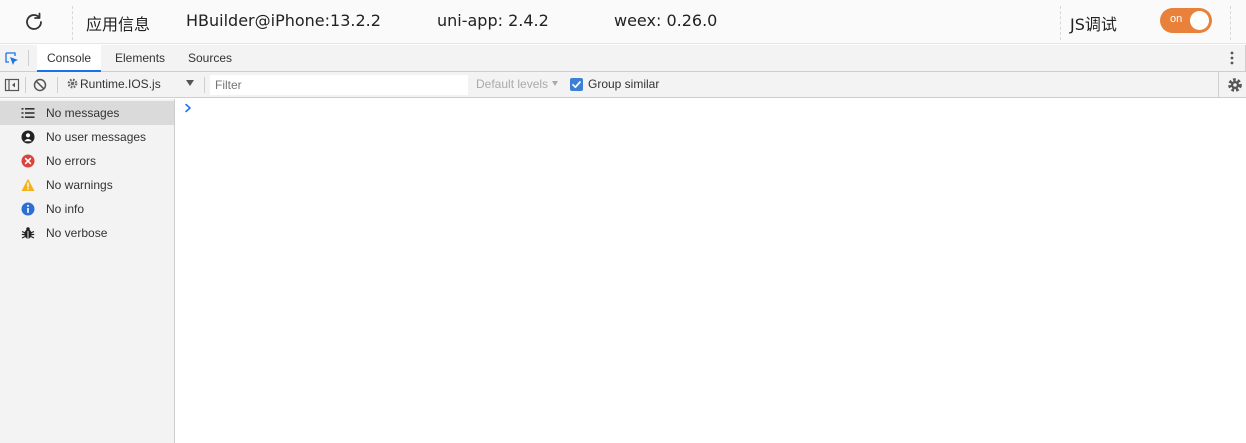  Describe the element at coordinates (118, 24) in the screenshot. I see `app-info-title: 应用信息` at that location.